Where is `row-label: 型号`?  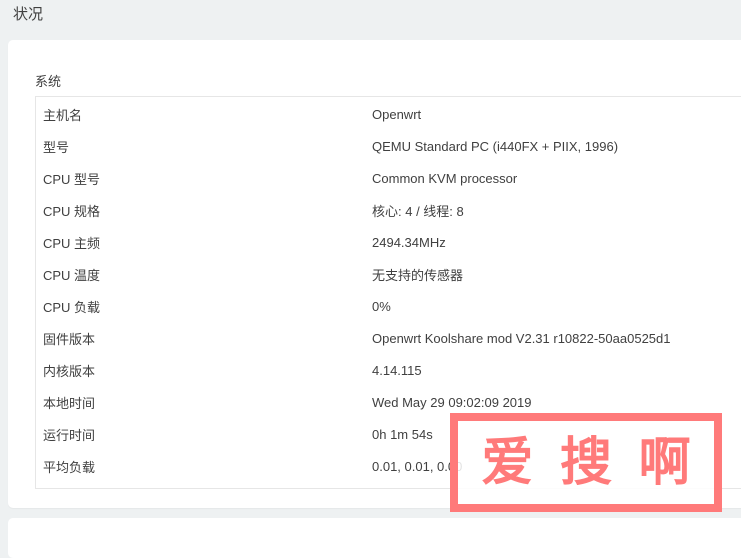
row-label: 型号 is located at coordinates (56, 147).